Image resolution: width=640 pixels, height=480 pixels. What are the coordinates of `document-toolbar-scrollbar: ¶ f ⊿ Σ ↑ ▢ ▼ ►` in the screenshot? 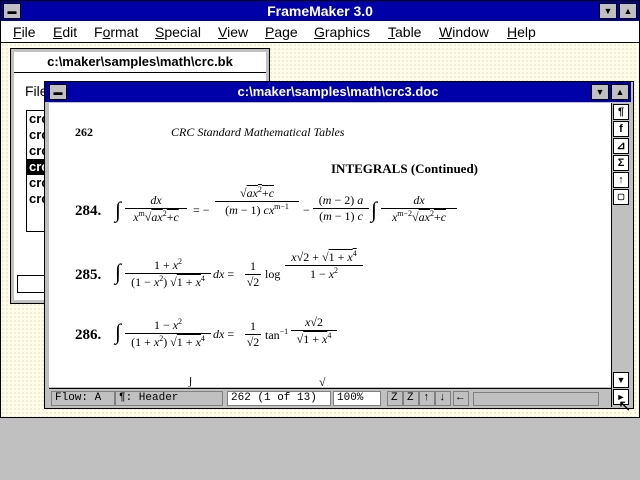 It's located at (620, 255).